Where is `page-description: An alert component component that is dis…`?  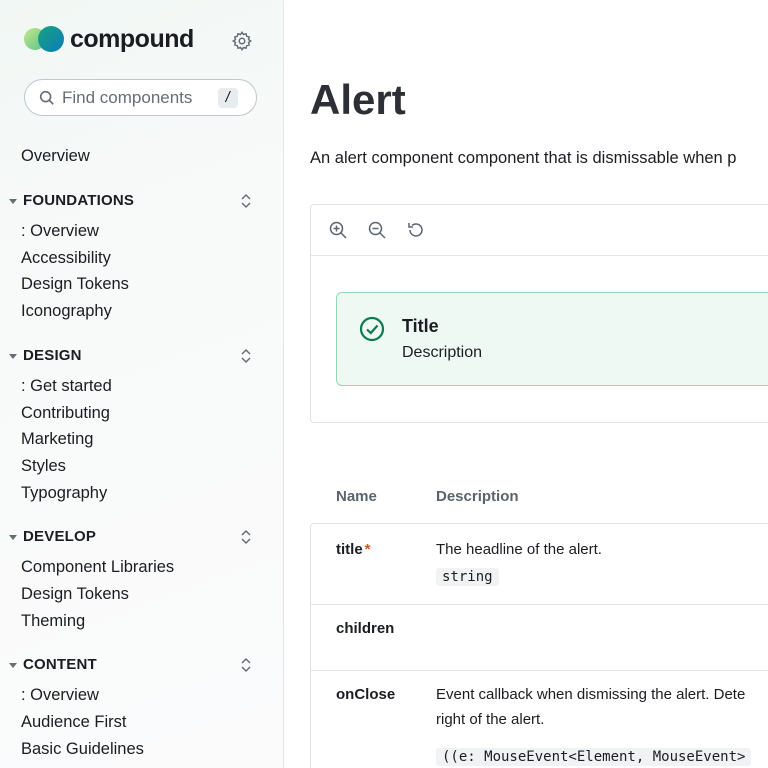 page-description: An alert component component that is dis… is located at coordinates (523, 158).